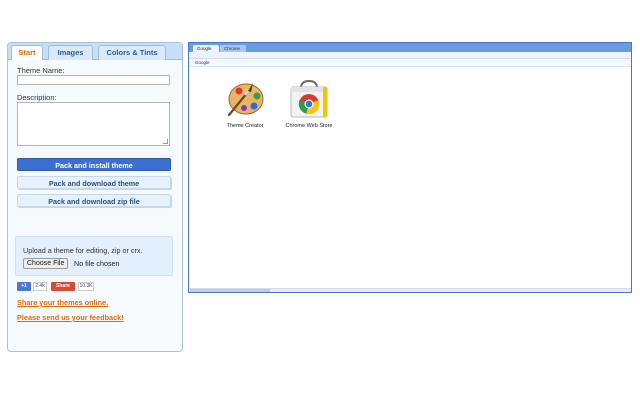  Describe the element at coordinates (95, 52) in the screenshot. I see `tab-bar: Start Images Colors & Tints` at that location.